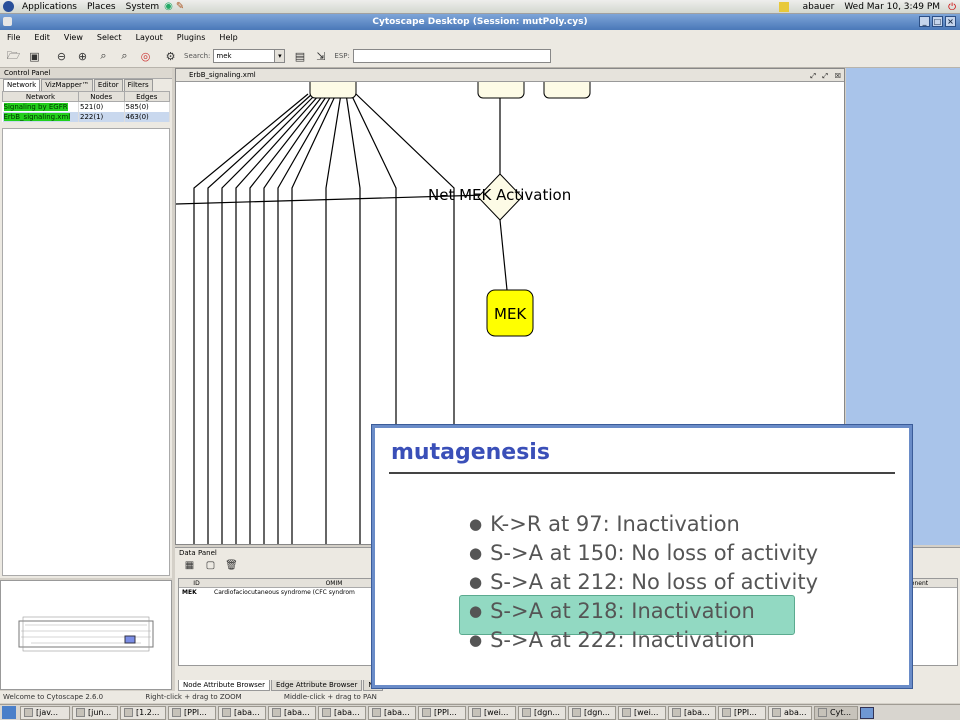 This screenshot has width=960, height=720. Describe the element at coordinates (53, 697) in the screenshot. I see `status-welcome: Welcome to Cytoscape 2.6.0` at that location.